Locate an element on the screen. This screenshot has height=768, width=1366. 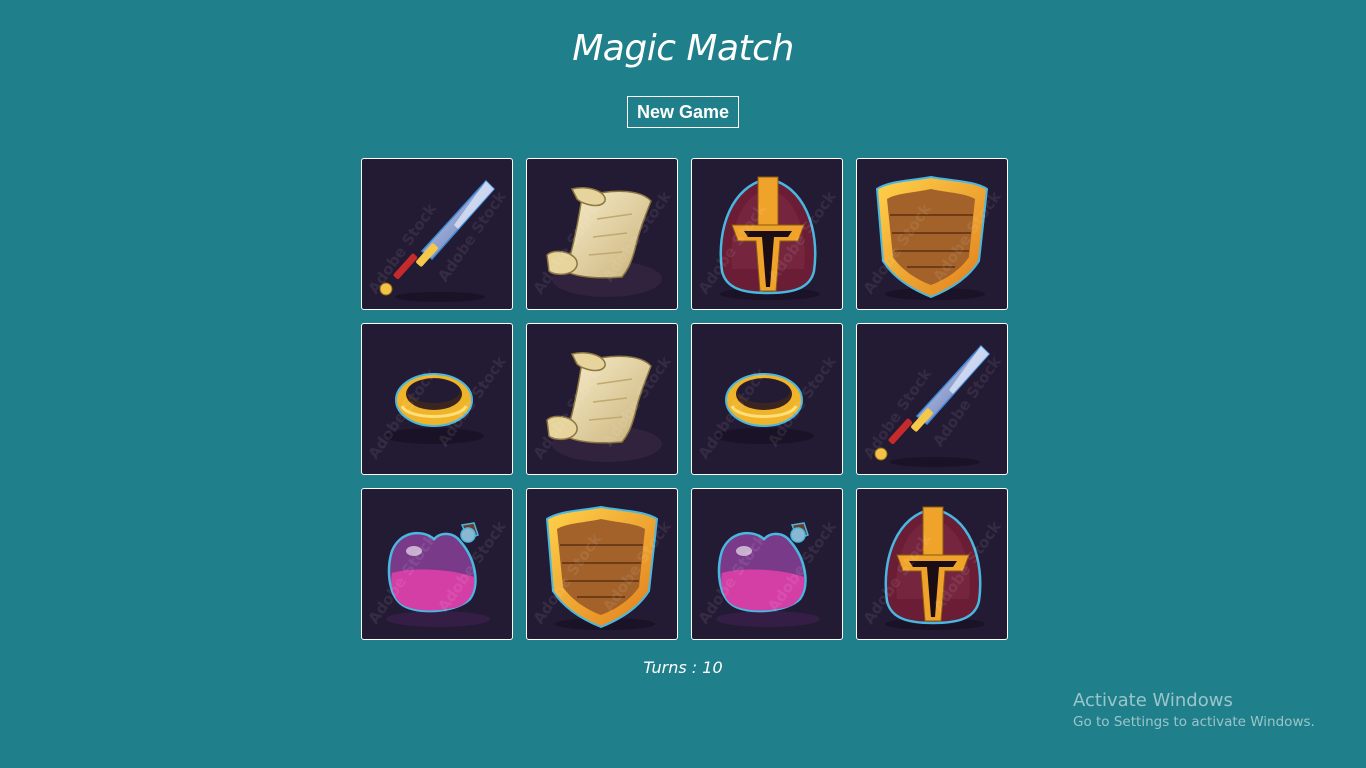
activation-subtext: Go to Settings to activate Windows. is located at coordinates (1194, 722).